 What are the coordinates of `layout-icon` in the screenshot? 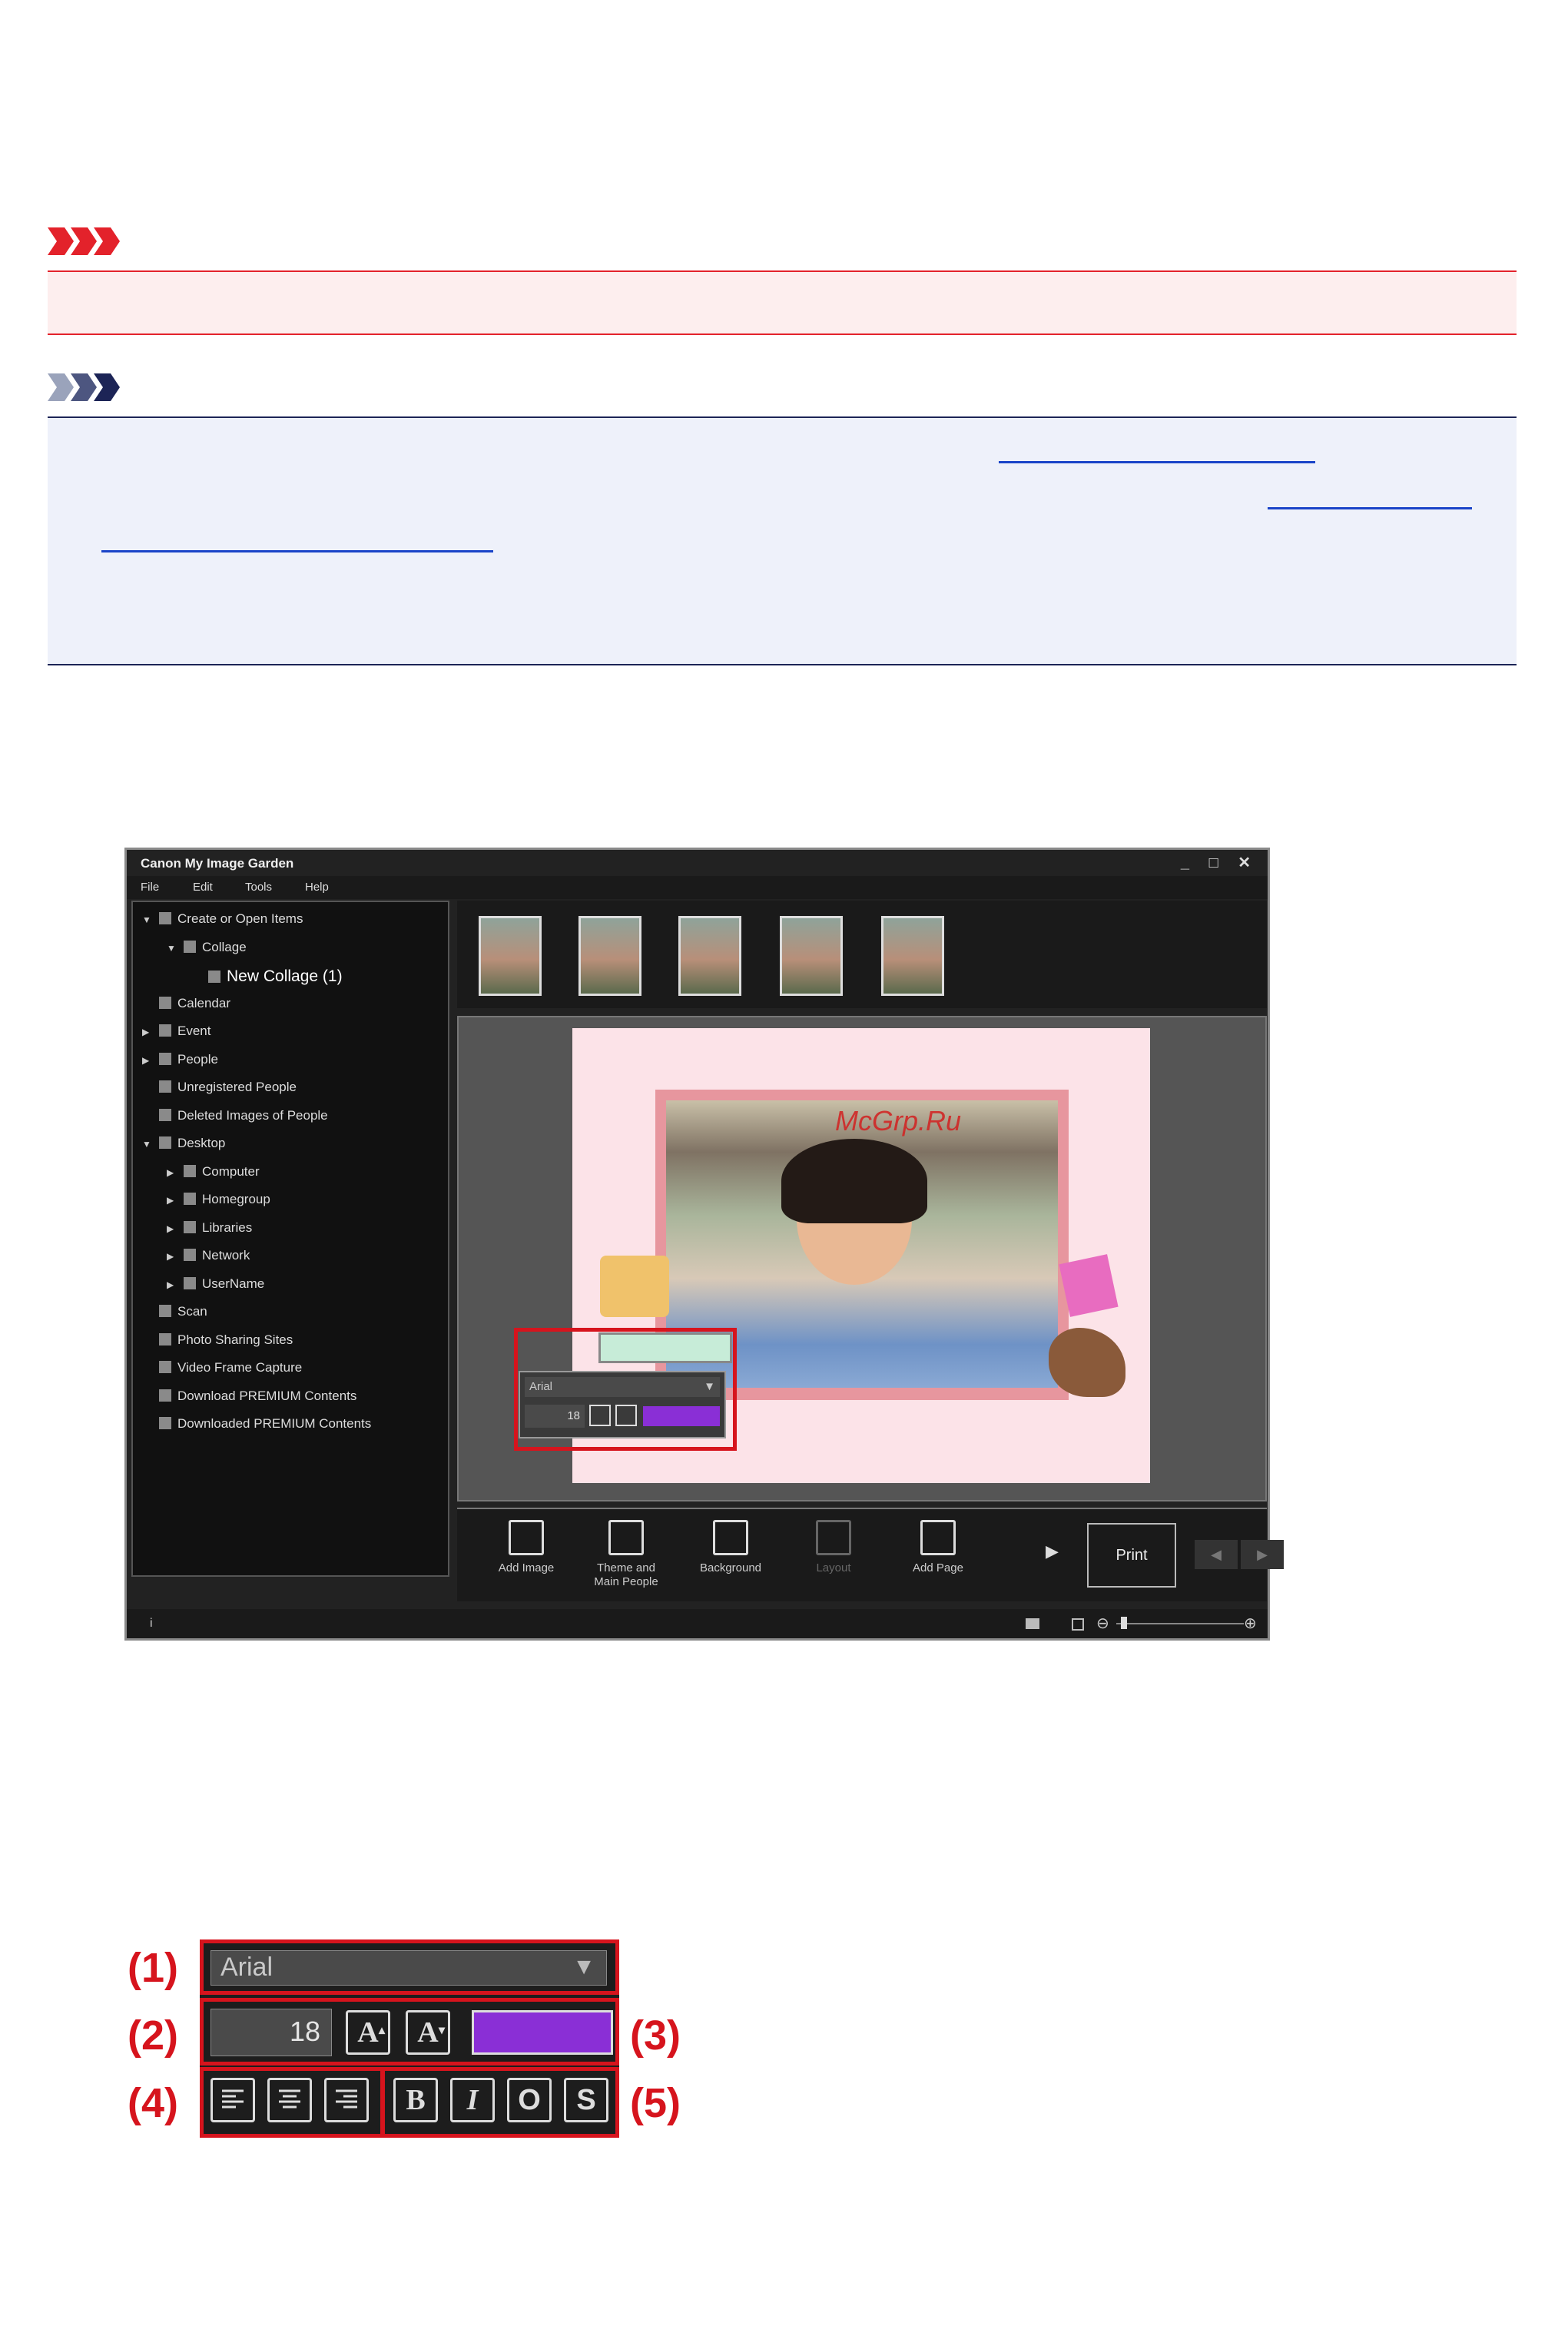 It's located at (834, 1537).